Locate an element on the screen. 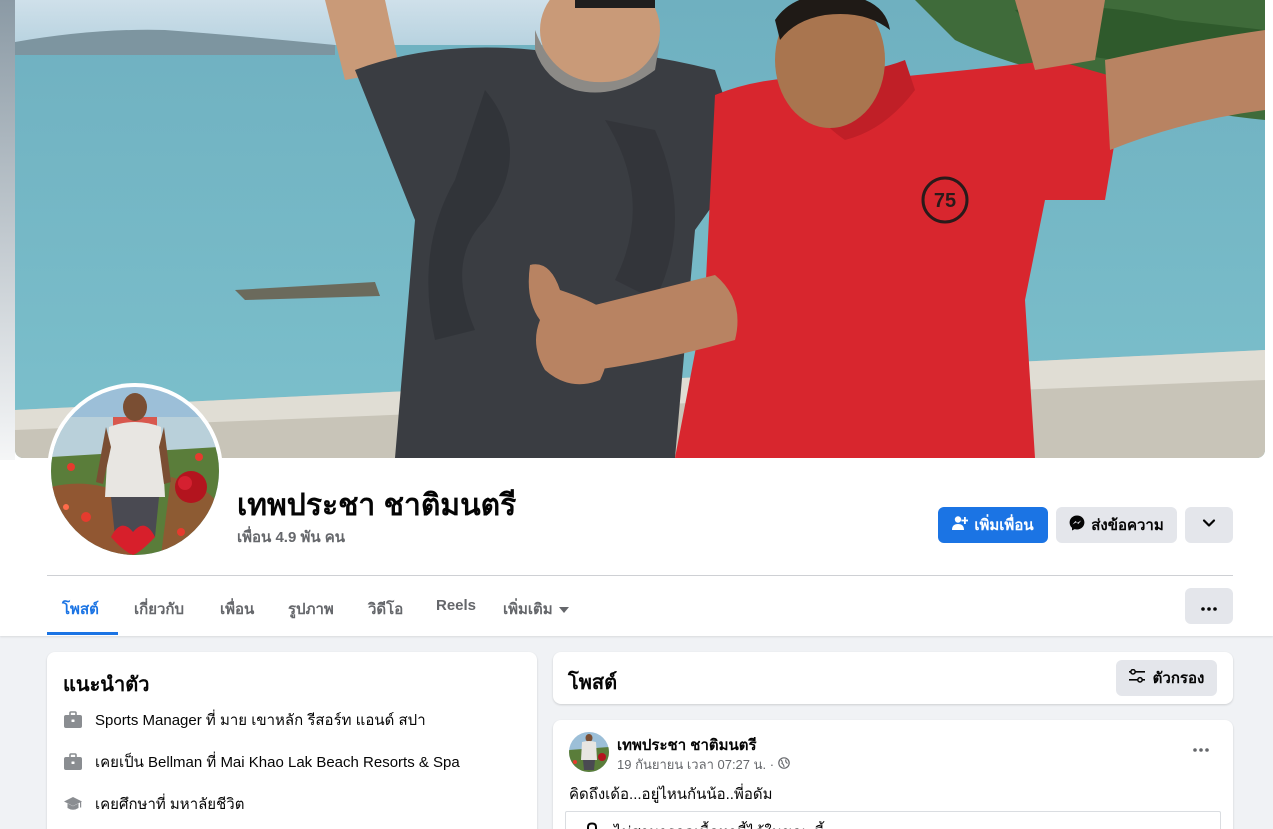 This screenshot has height=829, width=1273. post-meta: 19 กันยายน เวลา 07:27 น. · is located at coordinates (703, 764).